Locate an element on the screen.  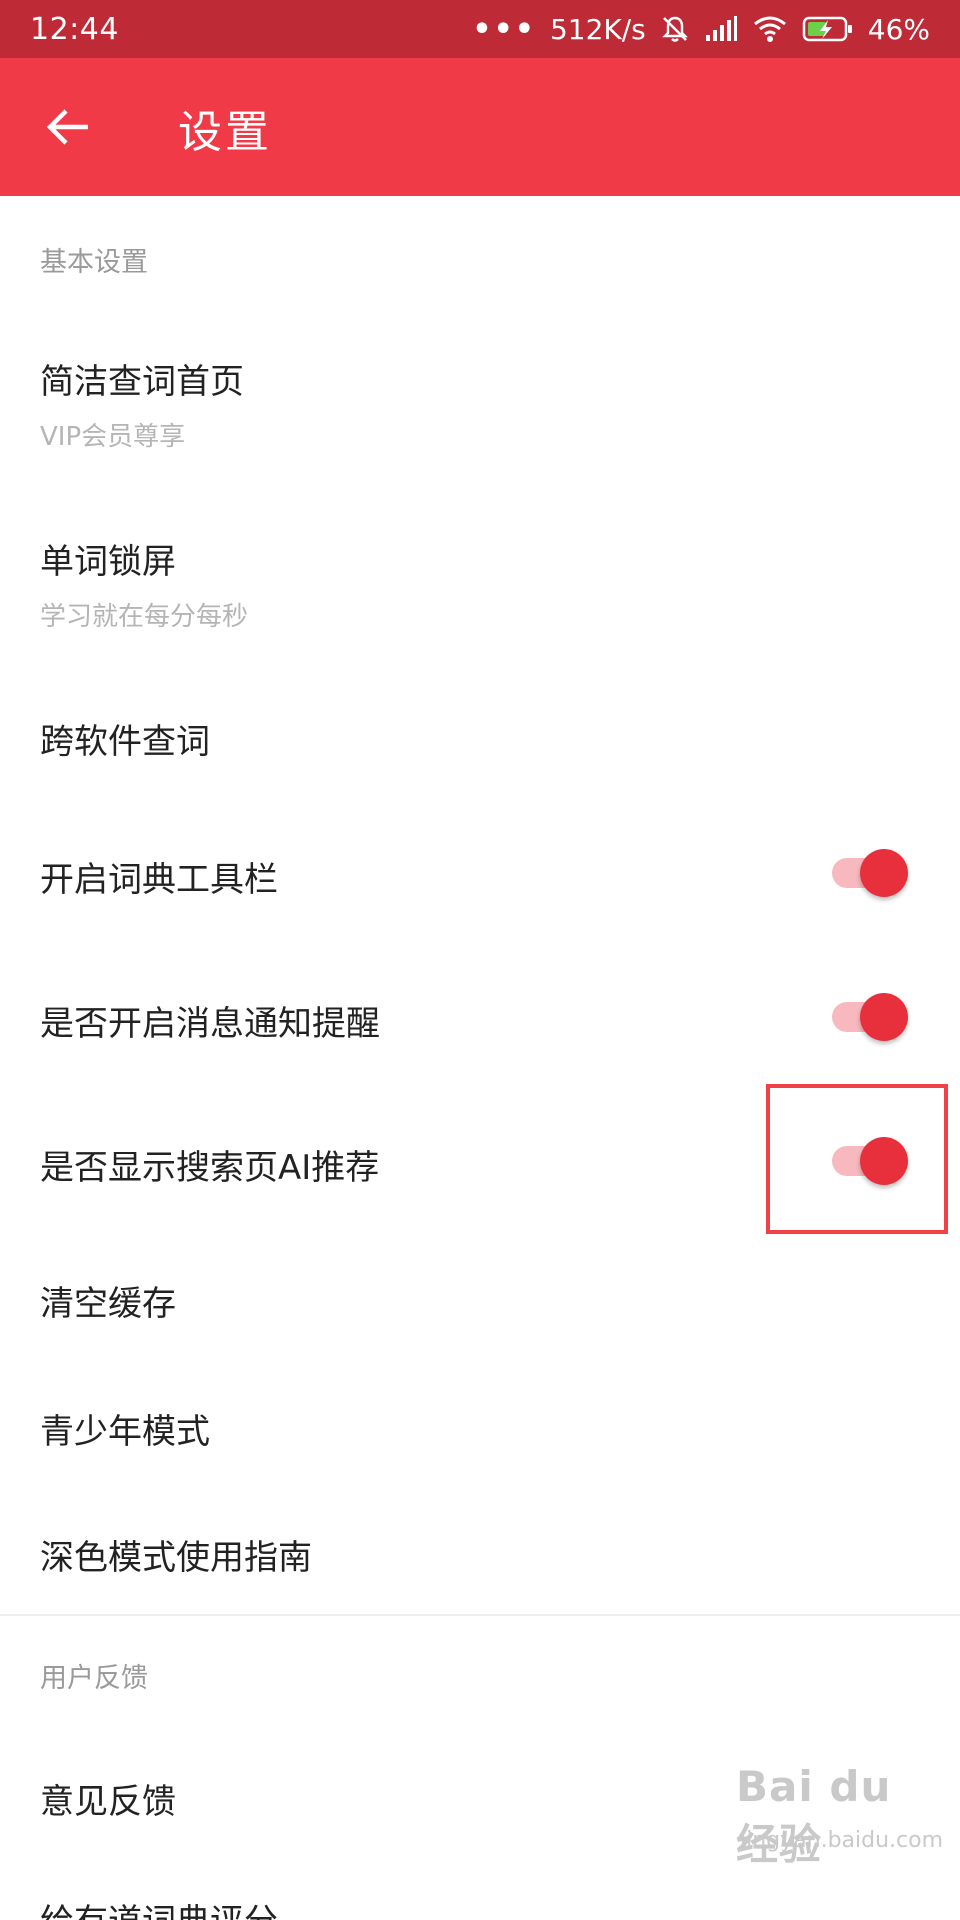
item-label: 给有道词典评分 is located at coordinates (159, 1907).